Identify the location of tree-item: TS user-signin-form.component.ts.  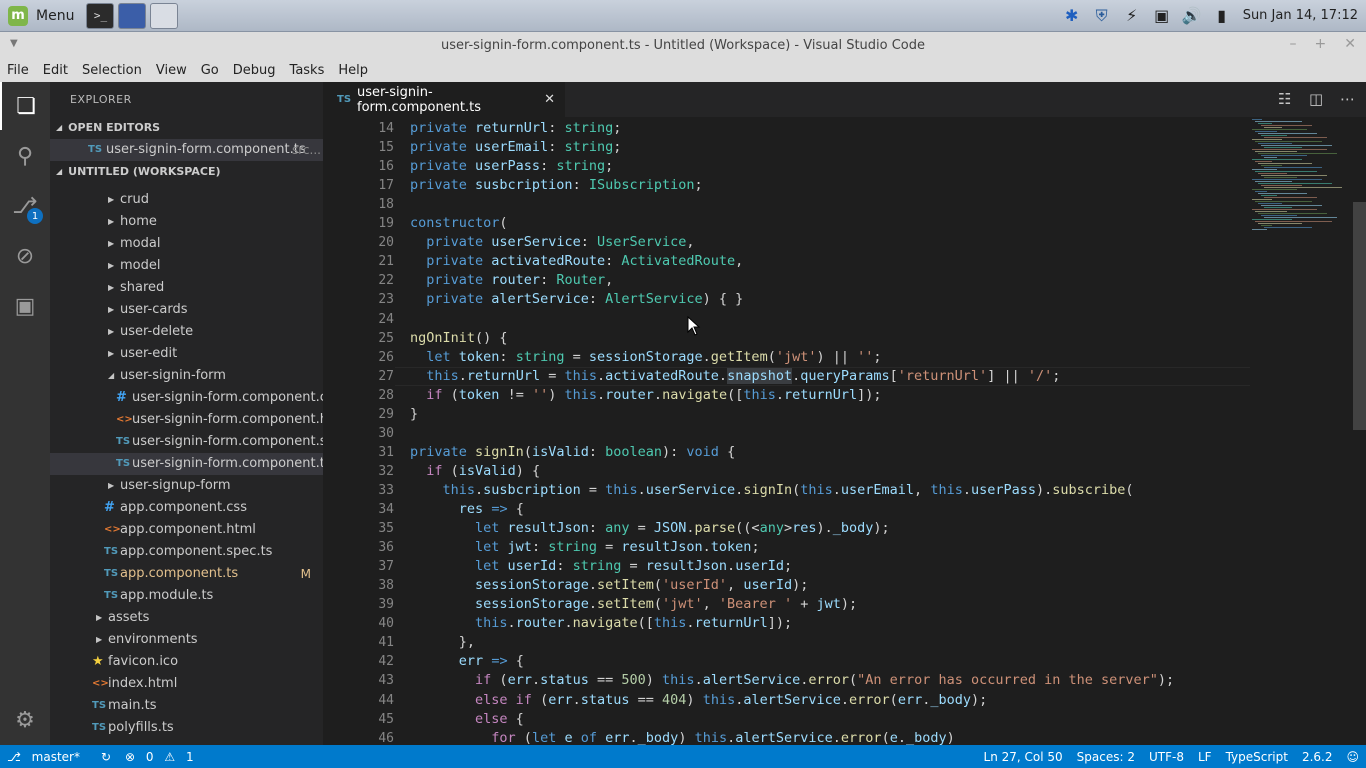
(186, 464).